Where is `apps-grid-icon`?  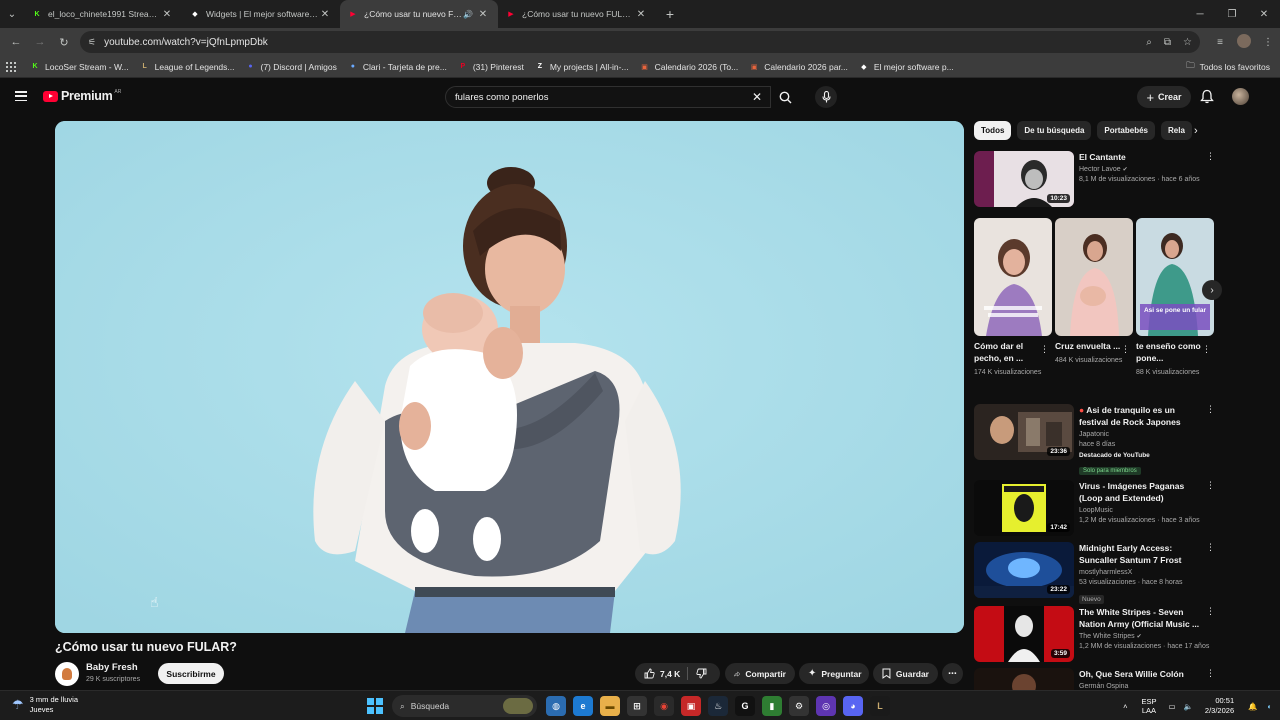 apps-grid-icon is located at coordinates (11, 66).